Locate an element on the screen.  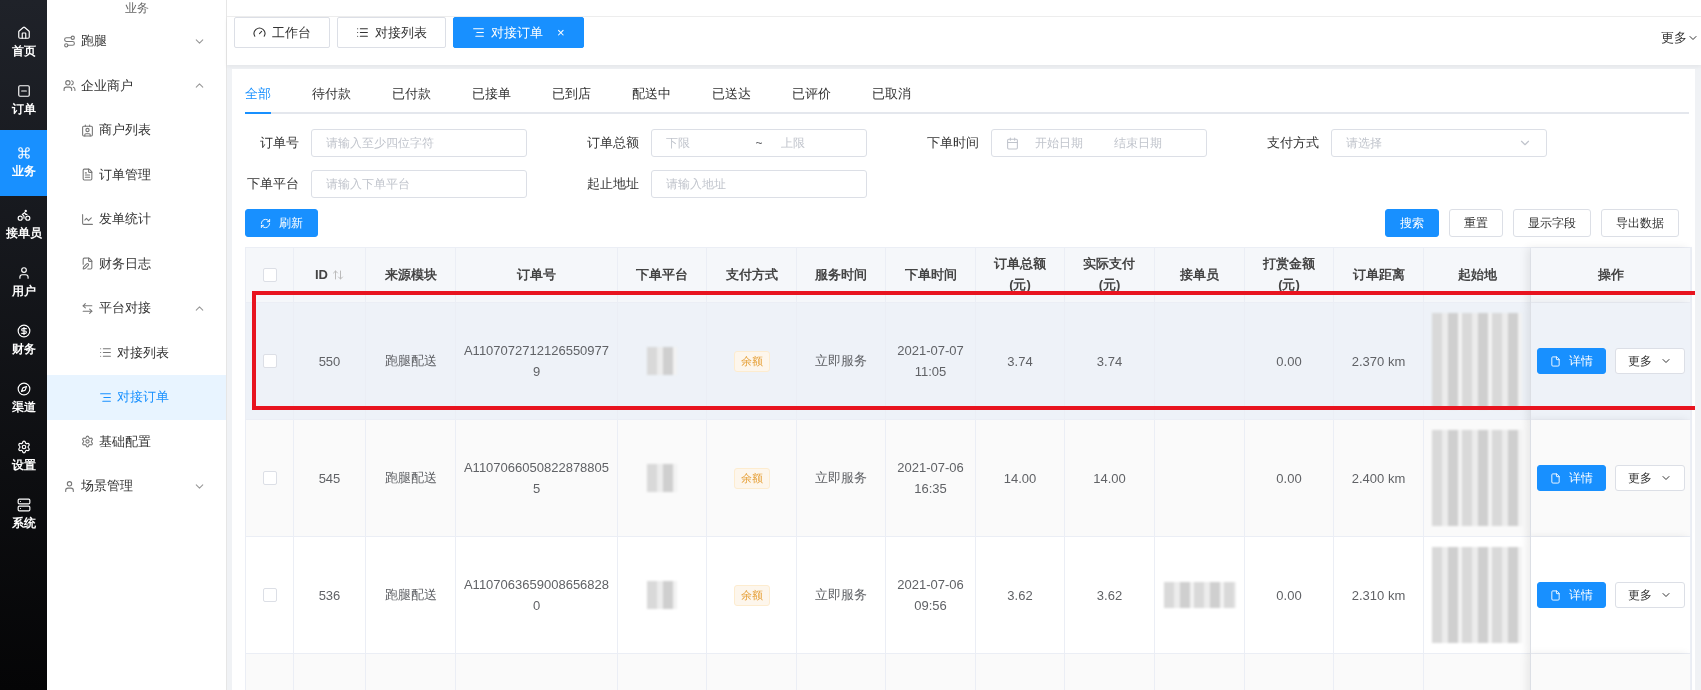
menu-item: 财务日志 is located at coordinates (136, 263).